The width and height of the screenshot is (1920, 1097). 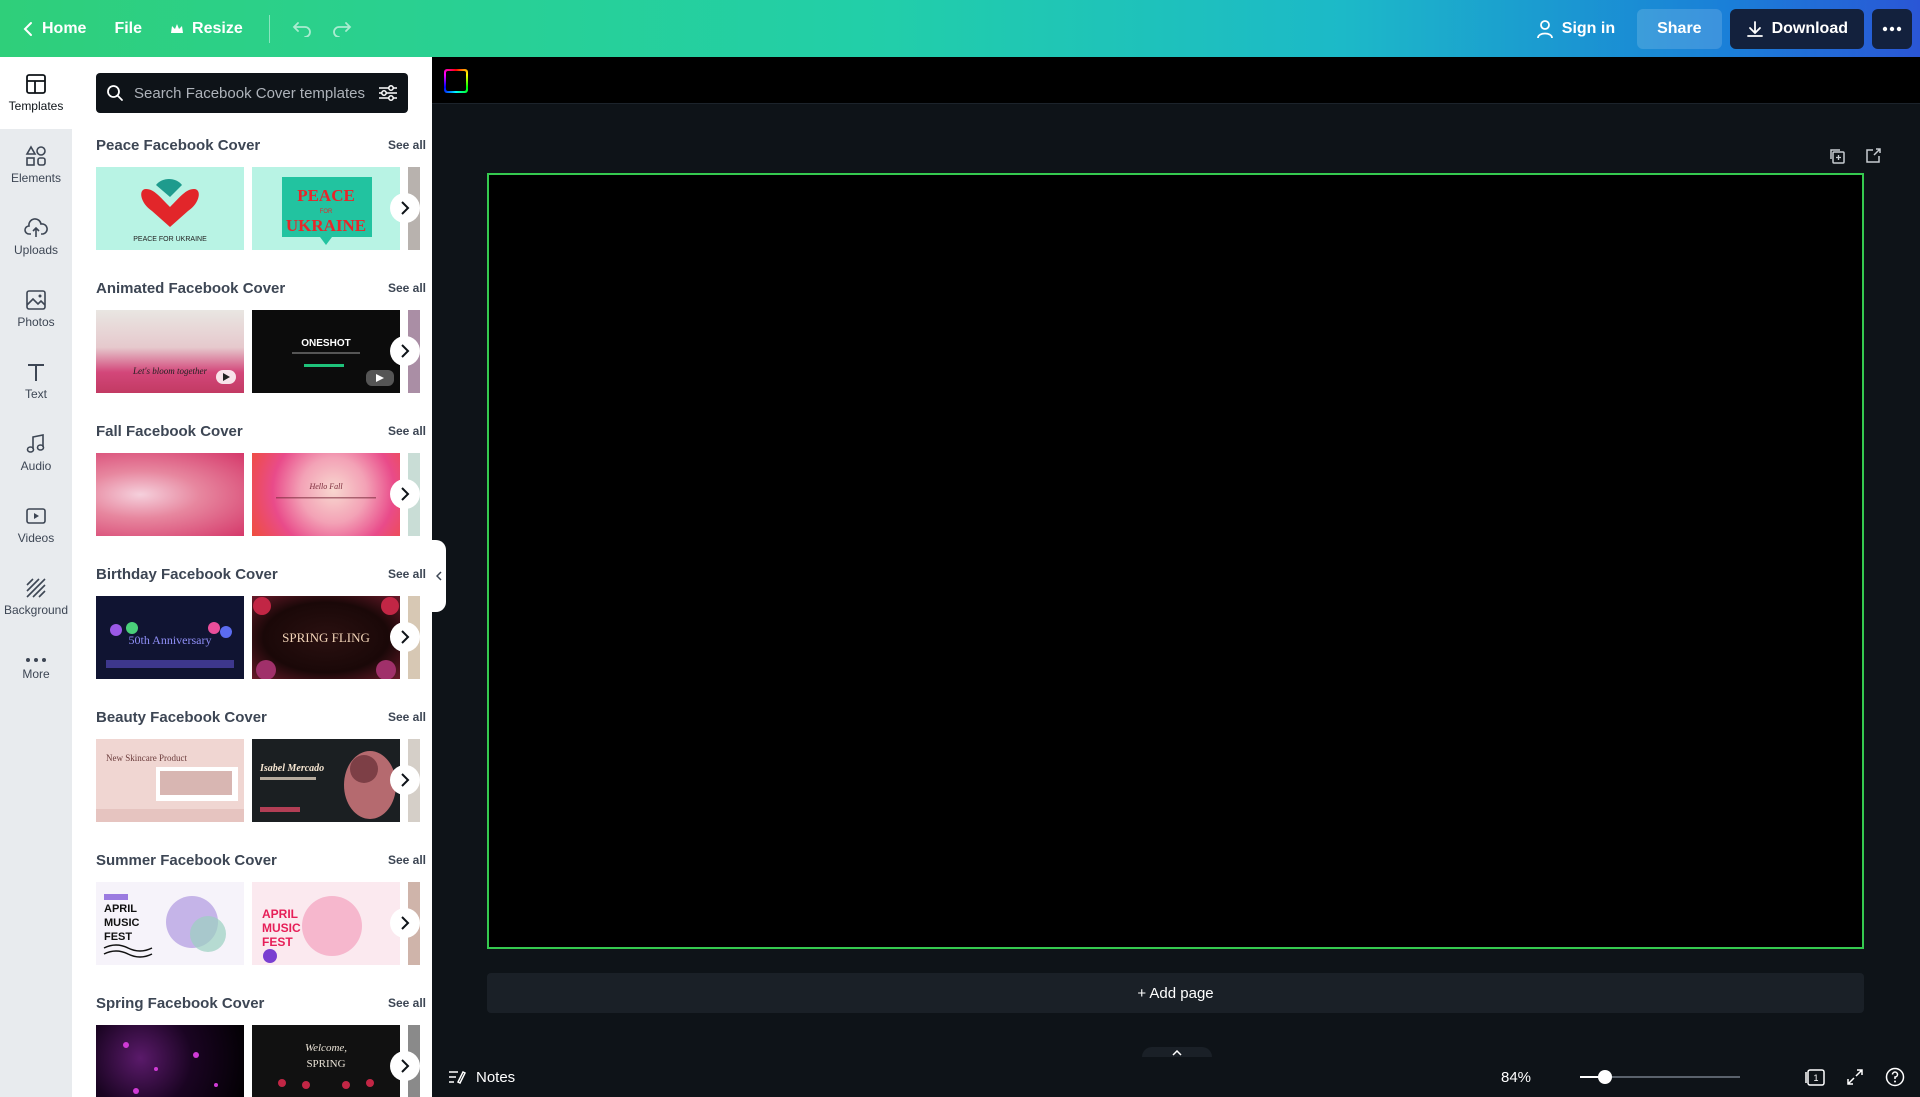 What do you see at coordinates (280, 914) in the screenshot?
I see `svg-text: APRIL` at bounding box center [280, 914].